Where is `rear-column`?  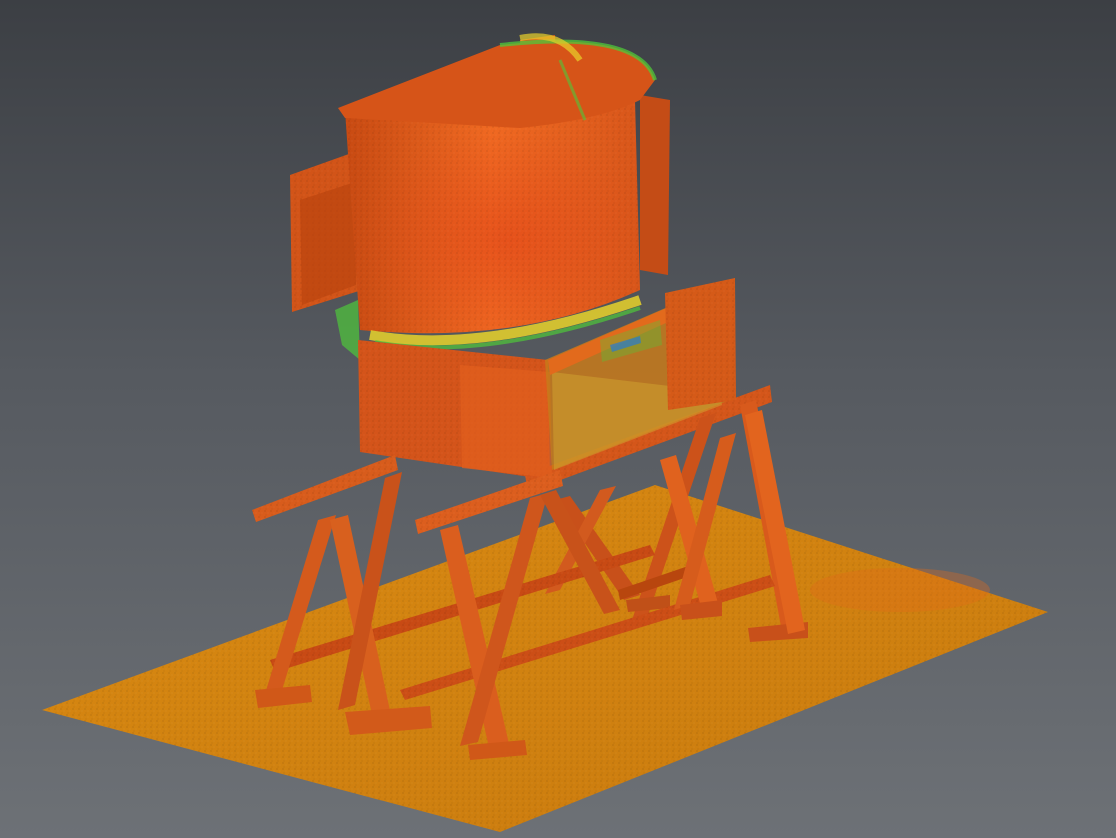 rear-column is located at coordinates (655, 185).